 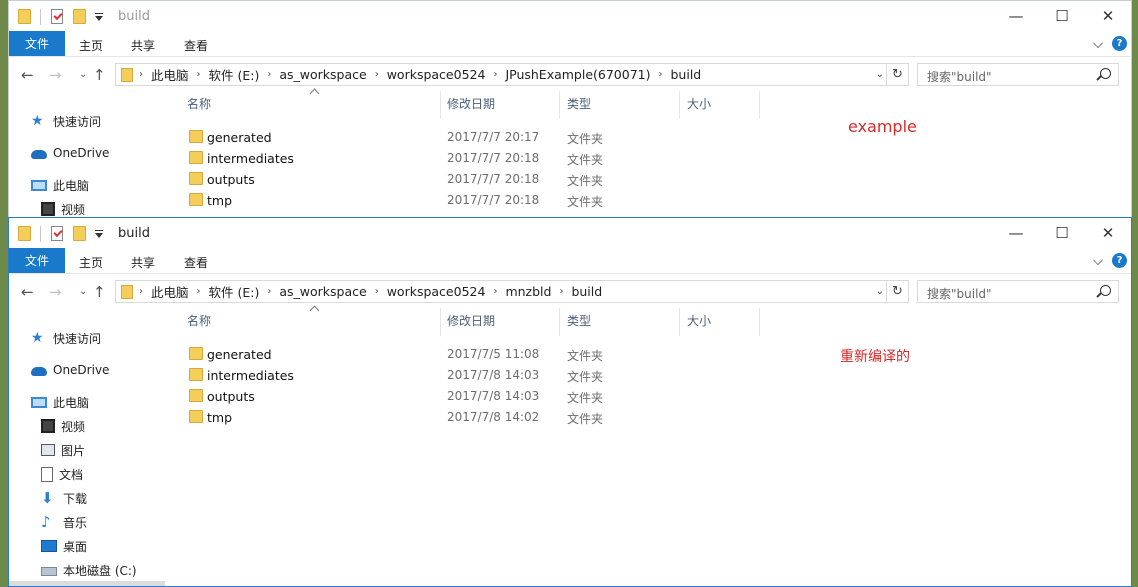 What do you see at coordinates (385, 200) in the screenshot?
I see `file-row: tmp 2017/7/7 20:18 文件夹` at bounding box center [385, 200].